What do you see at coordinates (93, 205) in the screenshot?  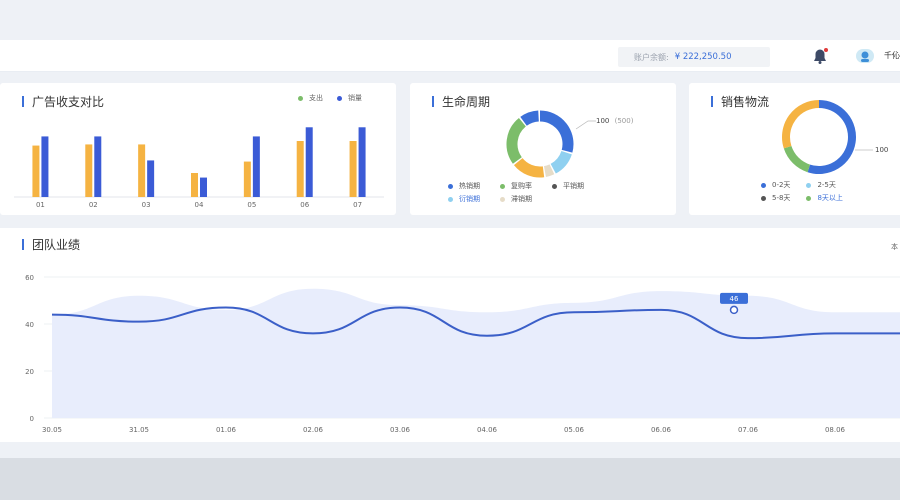 I see `tick-label: 02` at bounding box center [93, 205].